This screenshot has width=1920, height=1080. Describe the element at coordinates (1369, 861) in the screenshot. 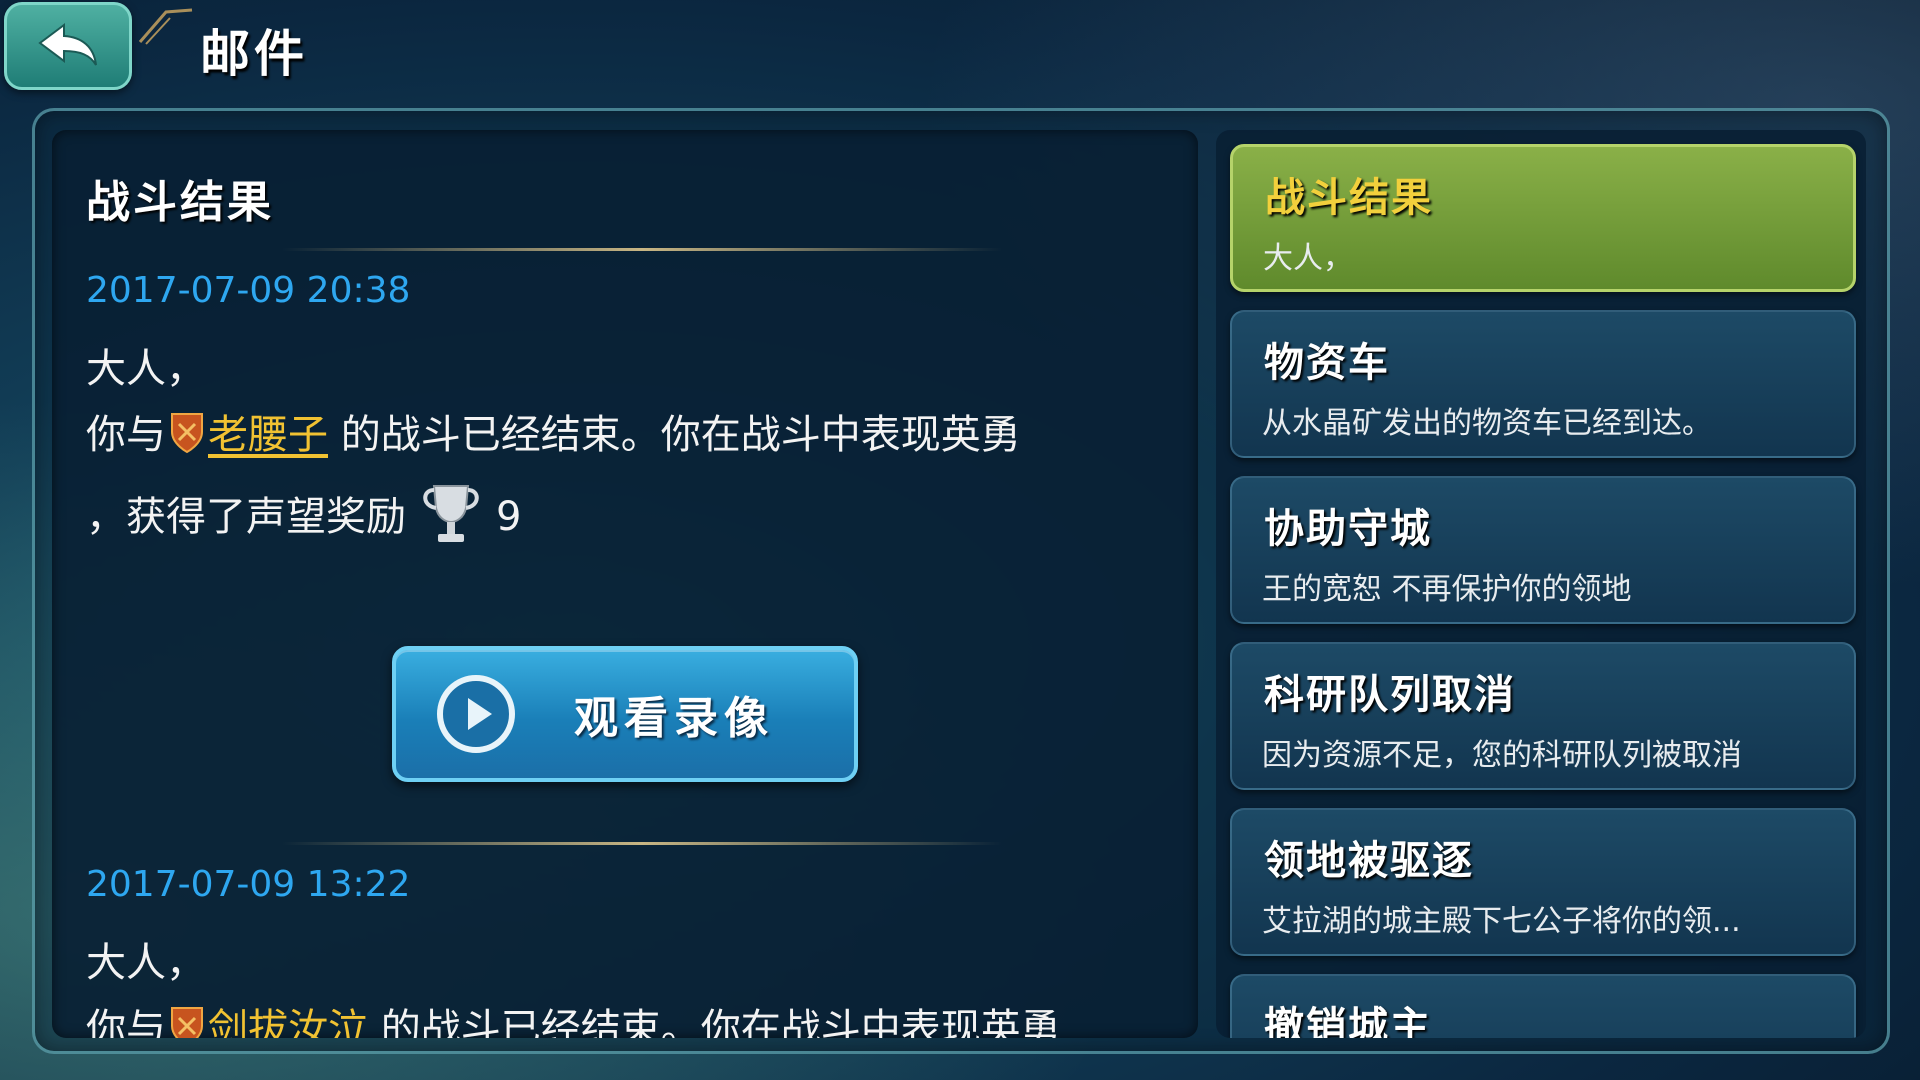

I see `mail-item-title: 领地被驱逐` at that location.